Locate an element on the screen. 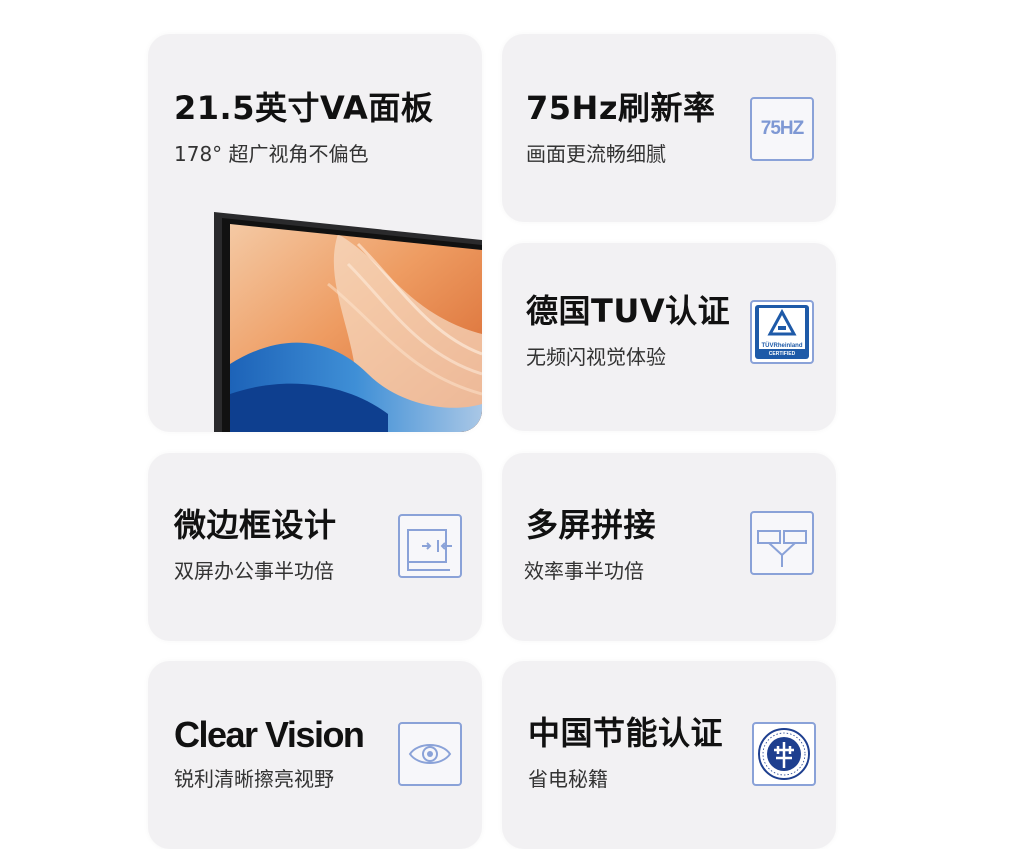  tuv-logo-icon: TÜVRheinland CERTIFIED is located at coordinates (782, 332).